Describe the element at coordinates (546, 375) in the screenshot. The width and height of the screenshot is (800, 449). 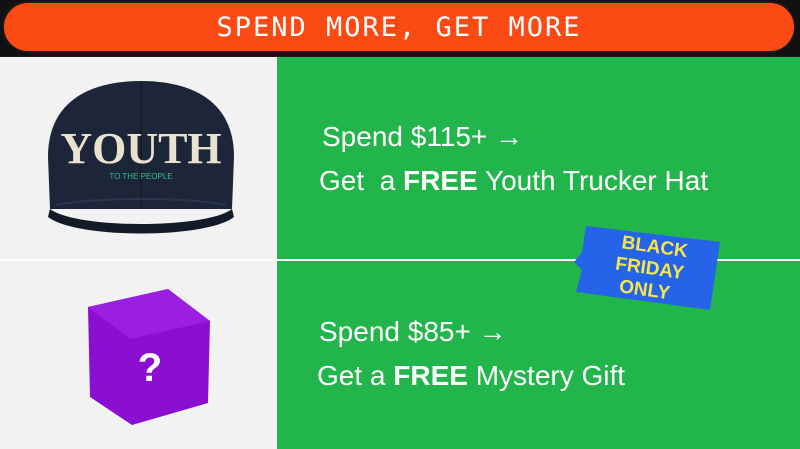
I see `reward-suffix: Mystery Gift` at that location.